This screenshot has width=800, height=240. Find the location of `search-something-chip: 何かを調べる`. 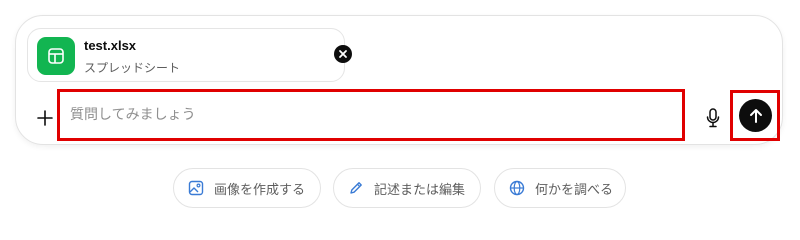

search-something-chip: 何かを調べる is located at coordinates (560, 188).